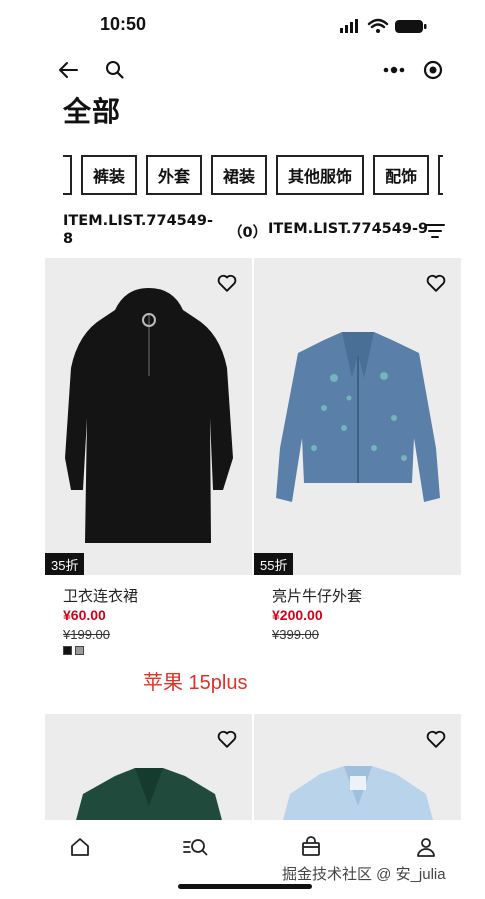 The width and height of the screenshot is (485, 899). I want to click on sequin-denim-jacket-image, so click(358, 417).